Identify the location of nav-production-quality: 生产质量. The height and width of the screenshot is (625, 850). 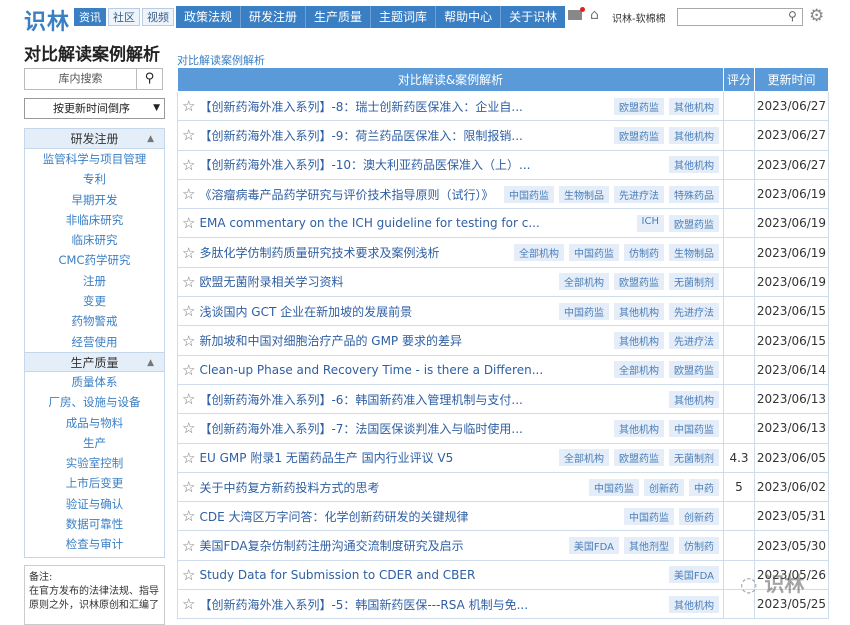
(339, 17).